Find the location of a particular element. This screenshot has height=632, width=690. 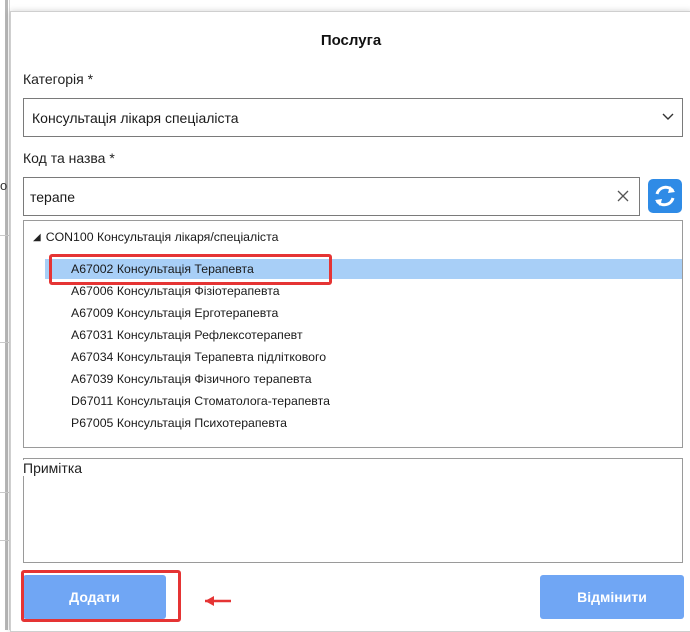

category-value: Консультація лікаря спеціаліста is located at coordinates (135, 118).